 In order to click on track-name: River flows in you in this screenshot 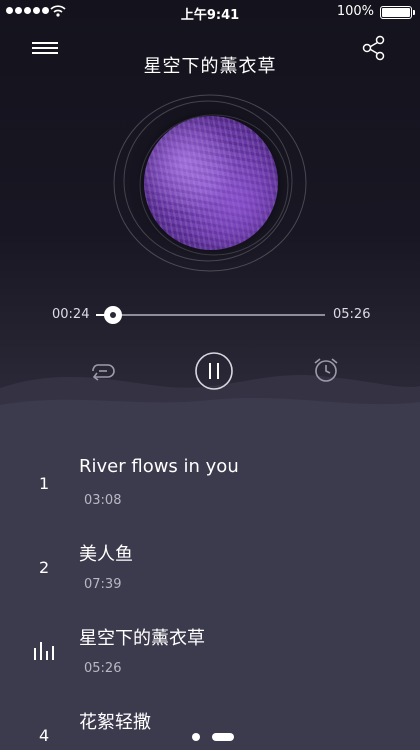, I will do `click(159, 466)`.